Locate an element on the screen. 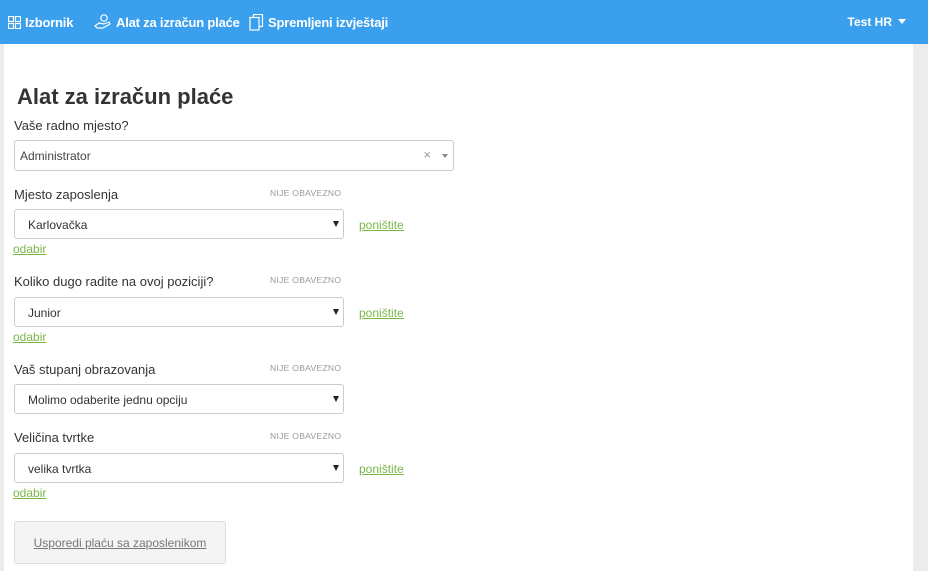 The image size is (928, 571). nav-calculator: Alat za izračun plaće is located at coordinates (167, 22).